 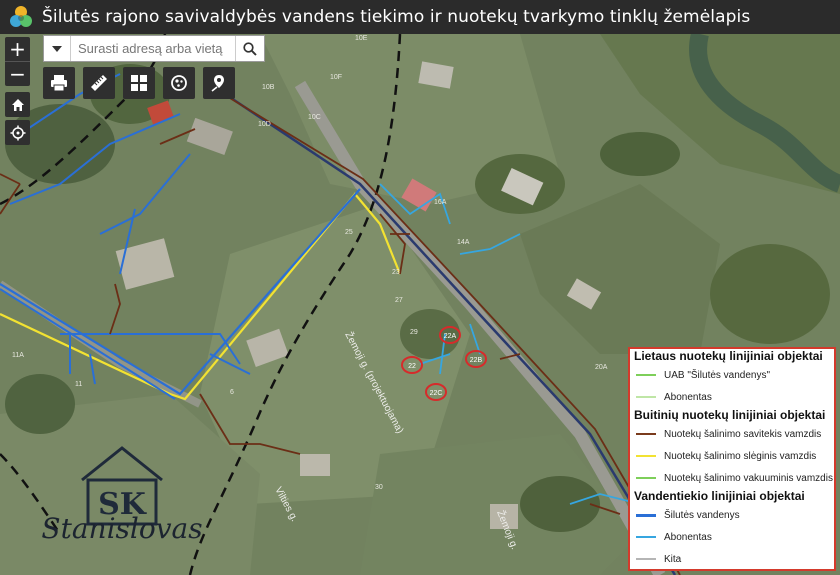 What do you see at coordinates (463, 242) in the screenshot?
I see `parcel-label: 14A` at bounding box center [463, 242].